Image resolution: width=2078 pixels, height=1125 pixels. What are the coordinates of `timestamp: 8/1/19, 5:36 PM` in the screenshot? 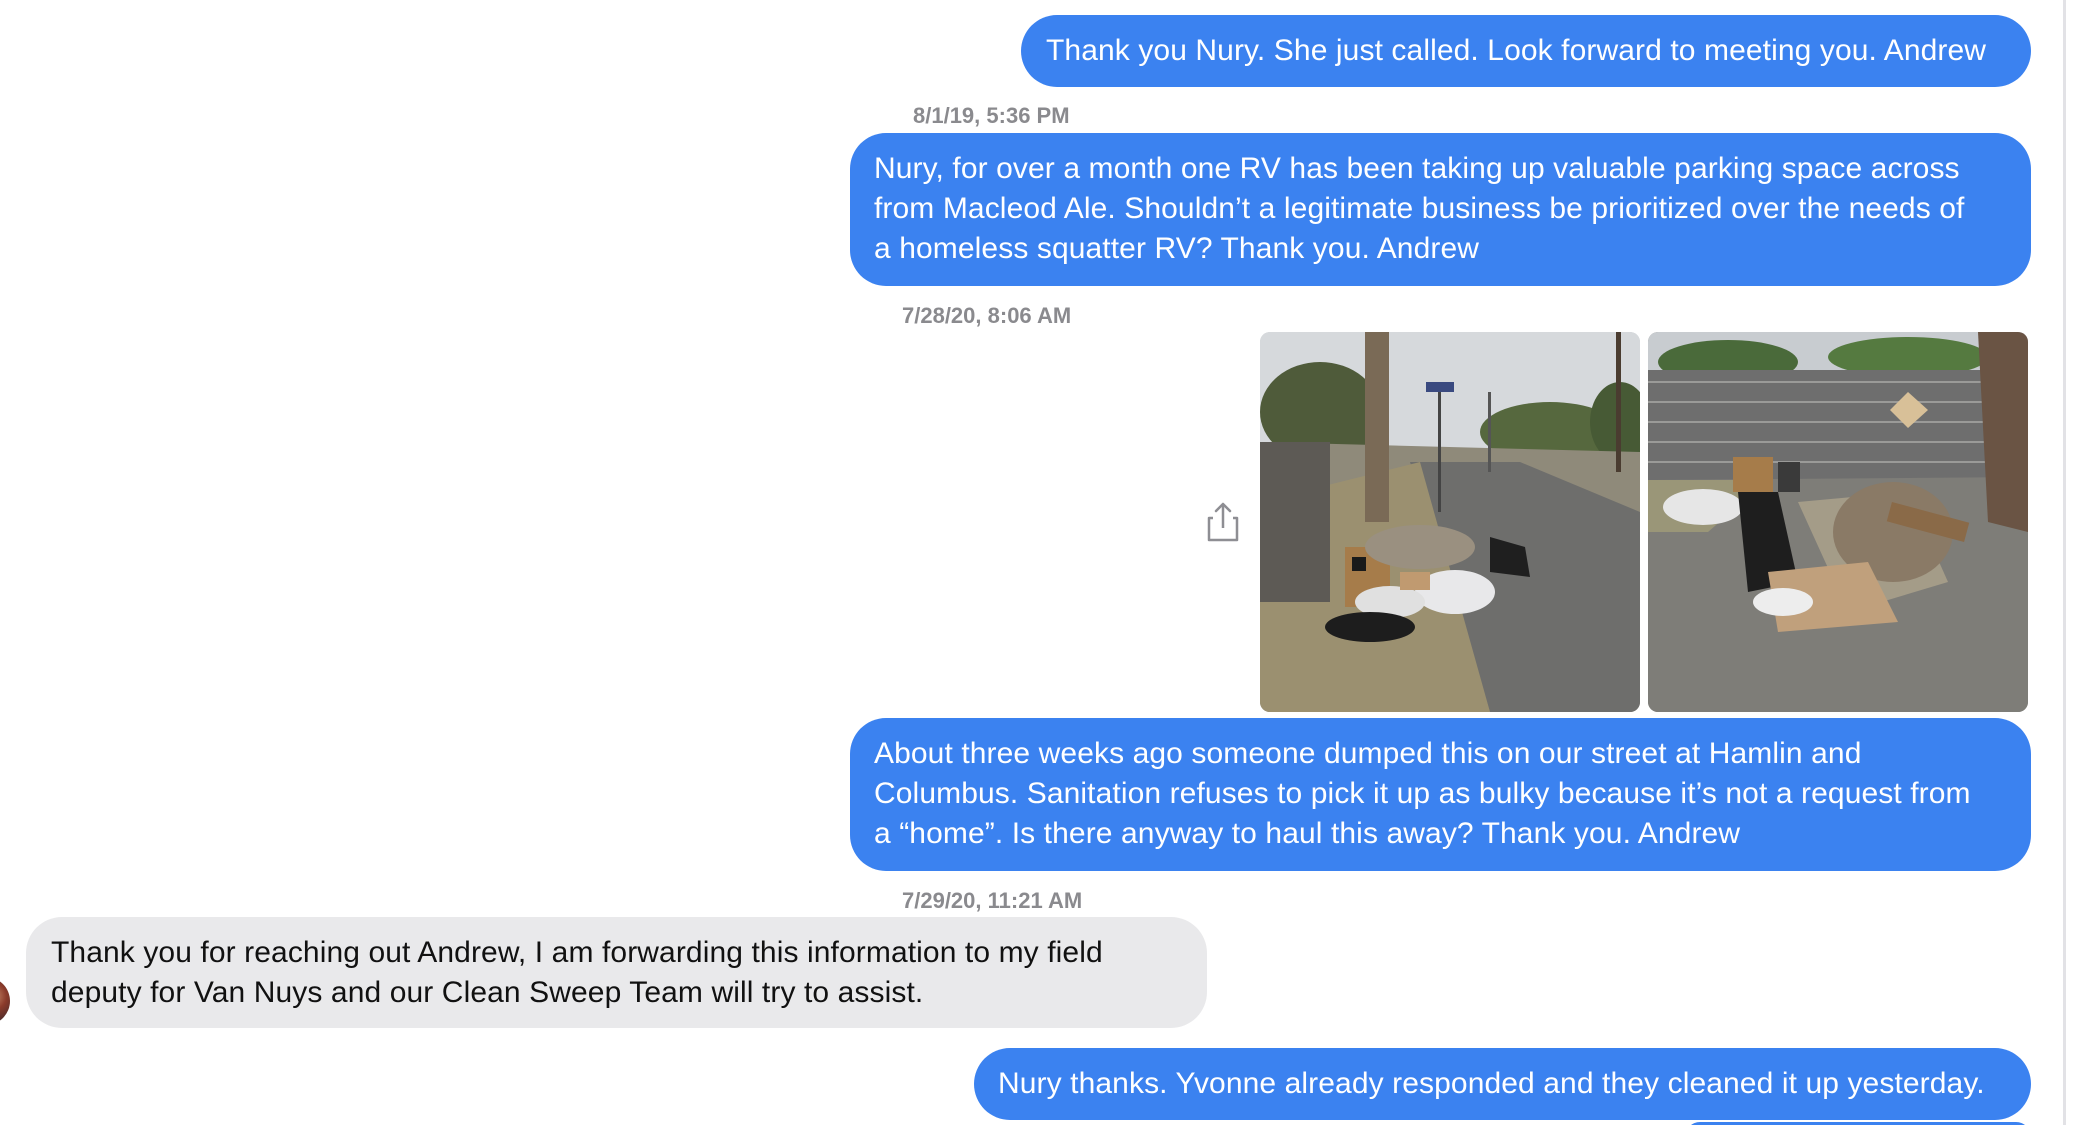 It's located at (991, 115).